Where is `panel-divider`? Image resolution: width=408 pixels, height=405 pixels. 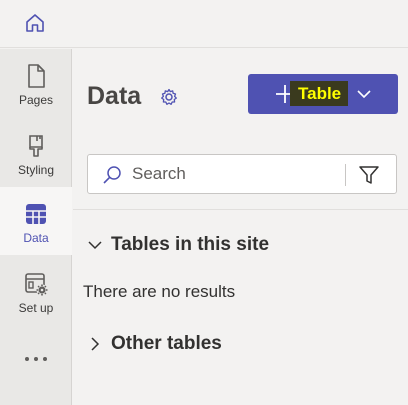 panel-divider is located at coordinates (240, 209).